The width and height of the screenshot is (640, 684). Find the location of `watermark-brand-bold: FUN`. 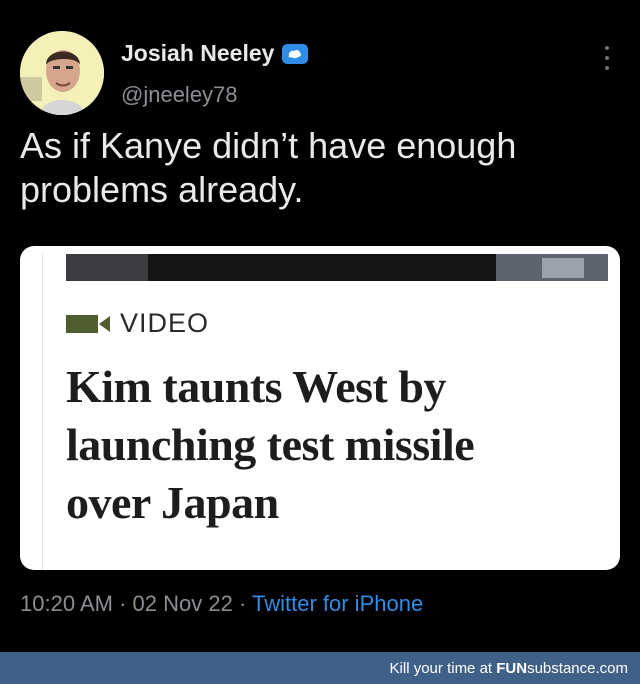

watermark-brand-bold: FUN is located at coordinates (512, 668).